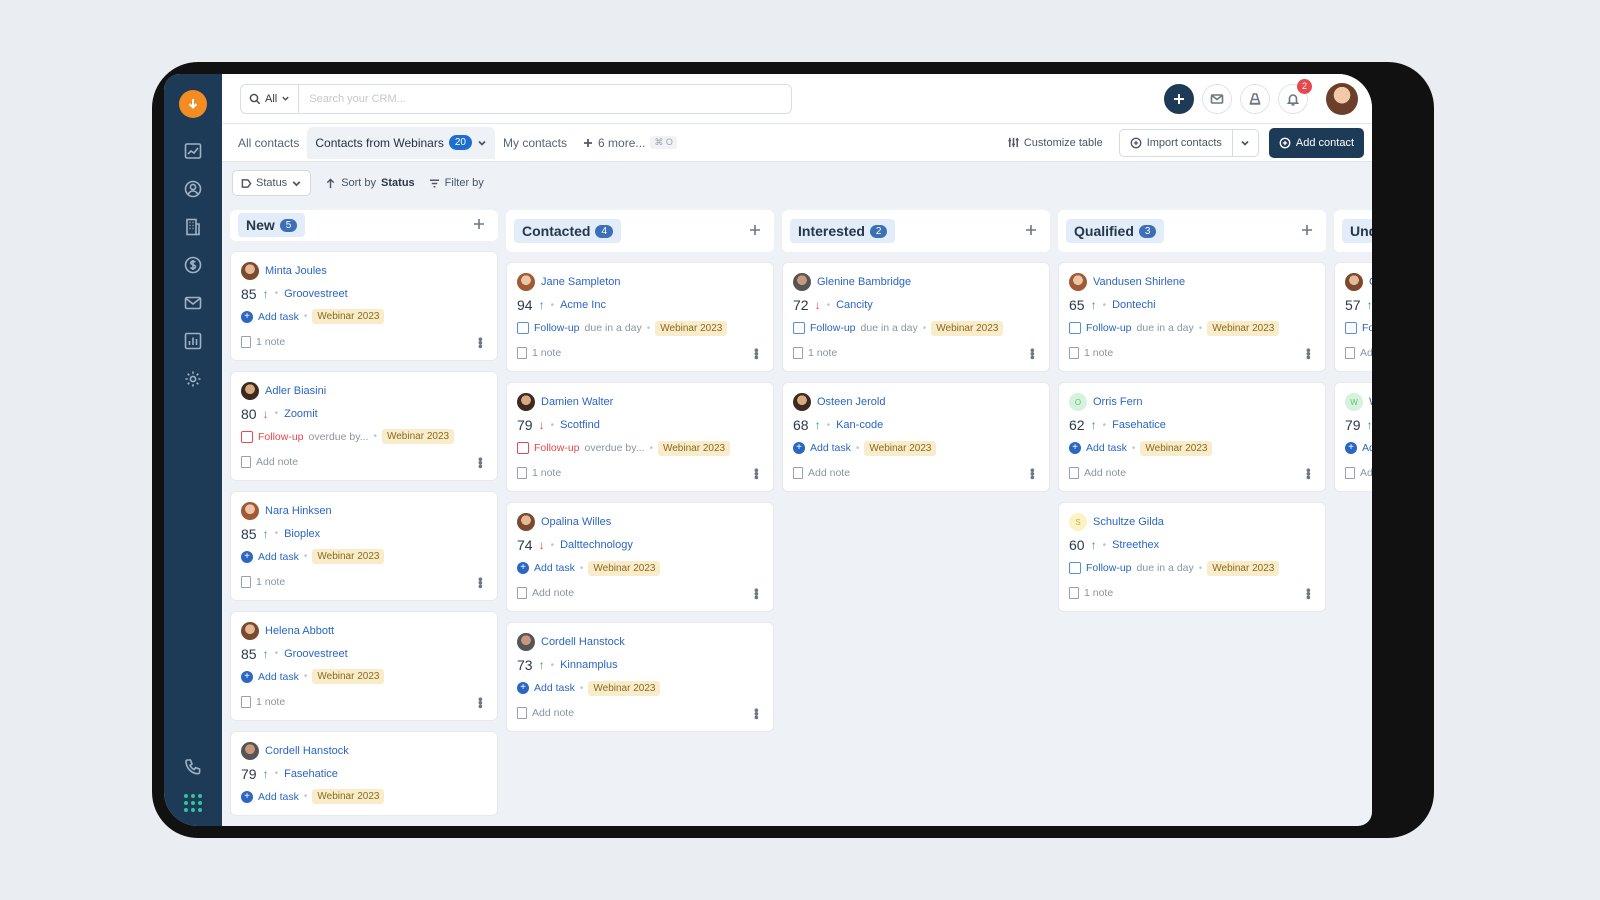 This screenshot has width=1600, height=900. What do you see at coordinates (401, 142) in the screenshot?
I see `tab-contacts-from-webinars: Contacts from Webinars 20` at bounding box center [401, 142].